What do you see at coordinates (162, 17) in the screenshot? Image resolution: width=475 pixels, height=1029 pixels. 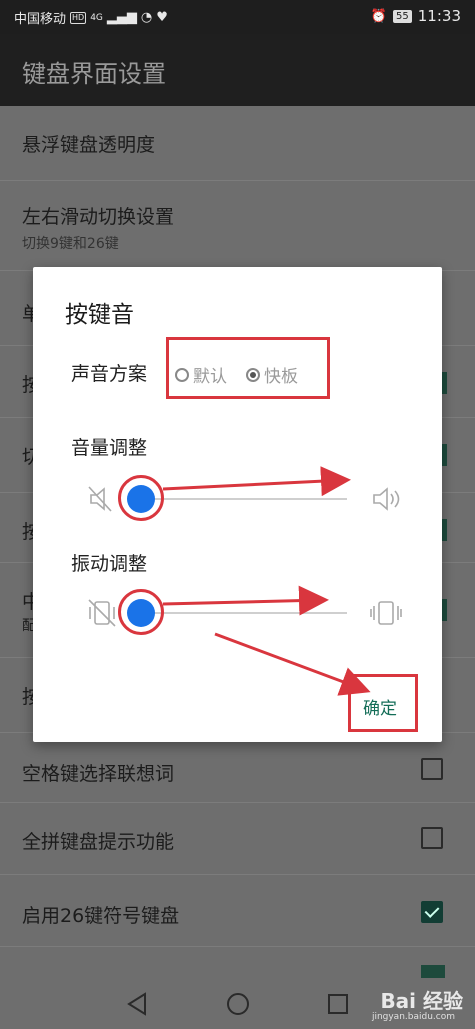 I see `heart-icon: ♥` at bounding box center [162, 17].